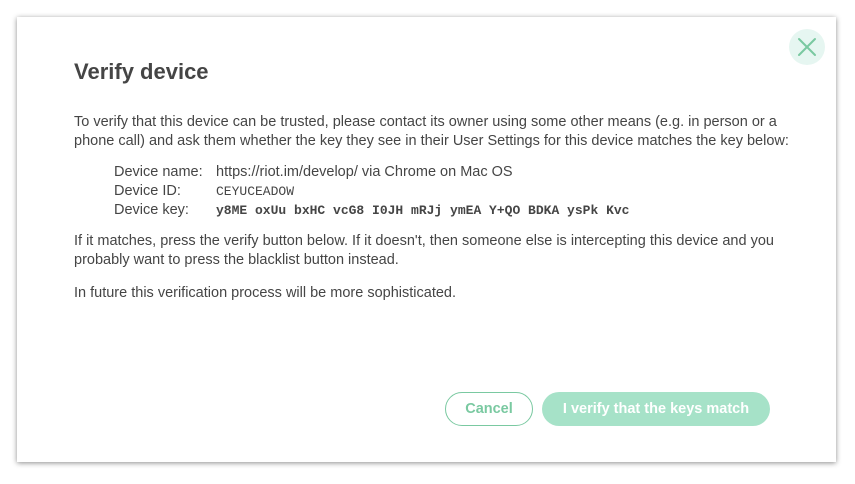 This screenshot has height=484, width=855. I want to click on dialog-title: Verify device, so click(141, 71).